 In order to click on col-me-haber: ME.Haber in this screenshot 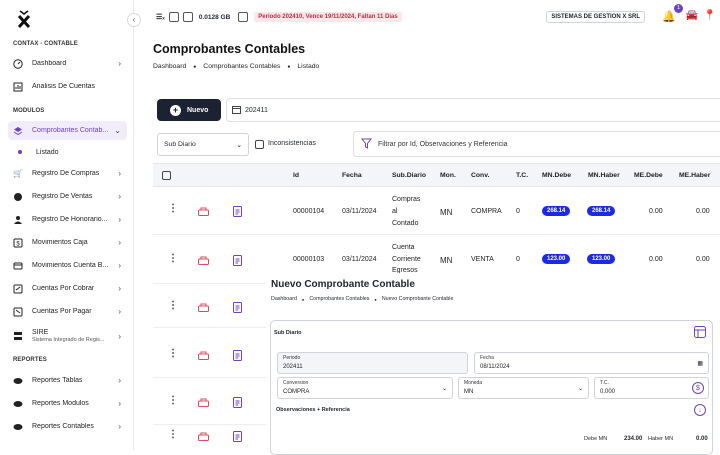, I will do `click(694, 175)`.